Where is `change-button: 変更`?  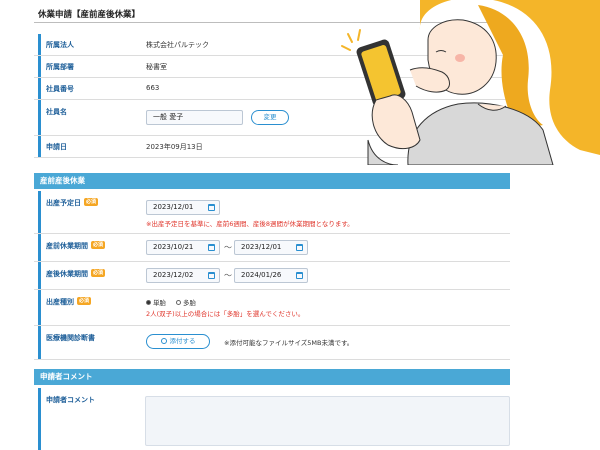
change-button: 変更 is located at coordinates (270, 117).